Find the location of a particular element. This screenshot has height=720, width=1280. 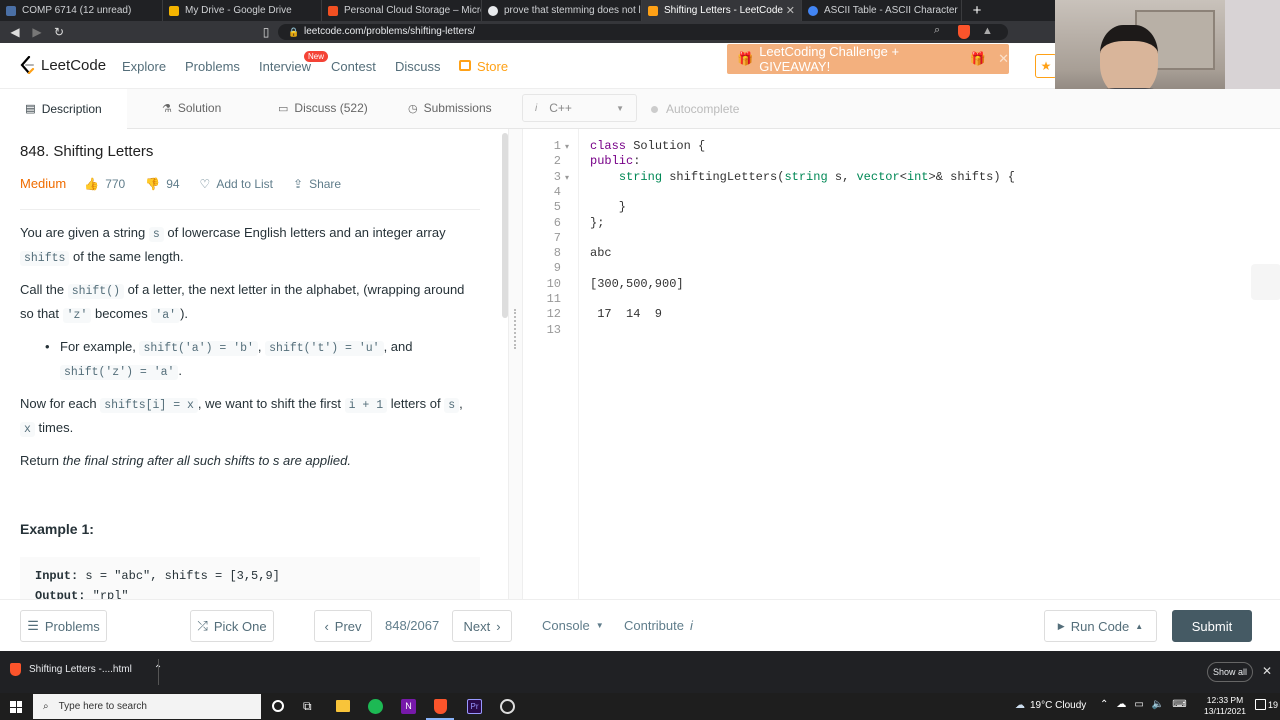

dislike-button: 👎 94 is located at coordinates (162, 184).